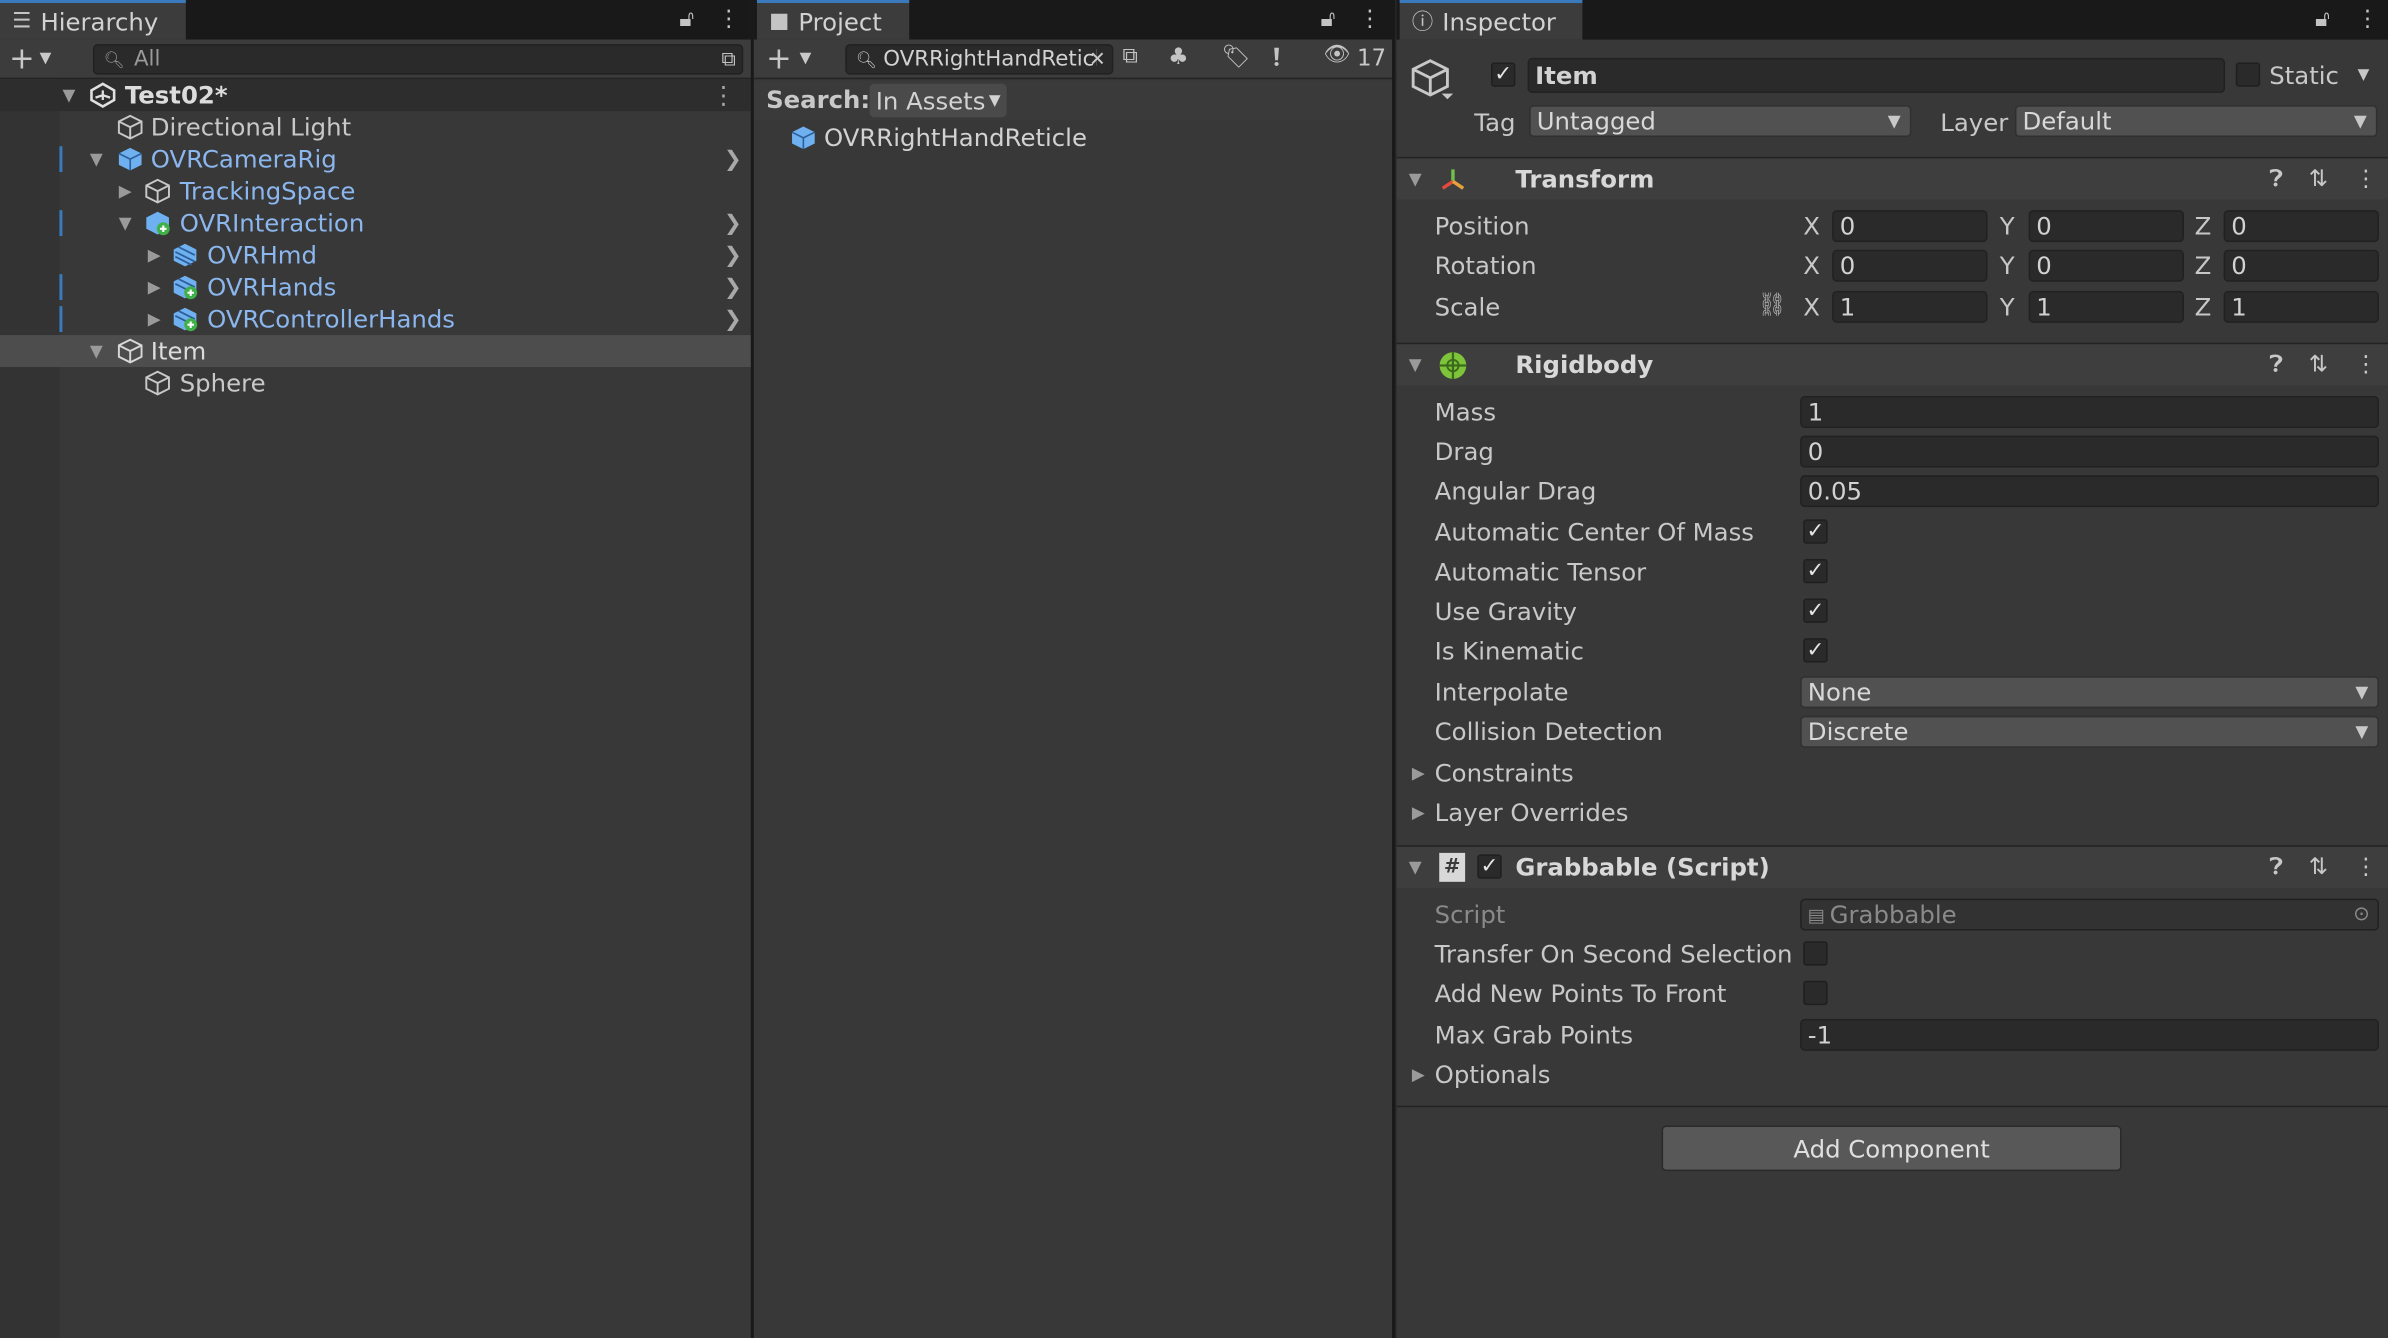 Image resolution: width=2388 pixels, height=1338 pixels. What do you see at coordinates (375, 127) in the screenshot?
I see `hierarchy-item-directional-light: Directional Light` at bounding box center [375, 127].